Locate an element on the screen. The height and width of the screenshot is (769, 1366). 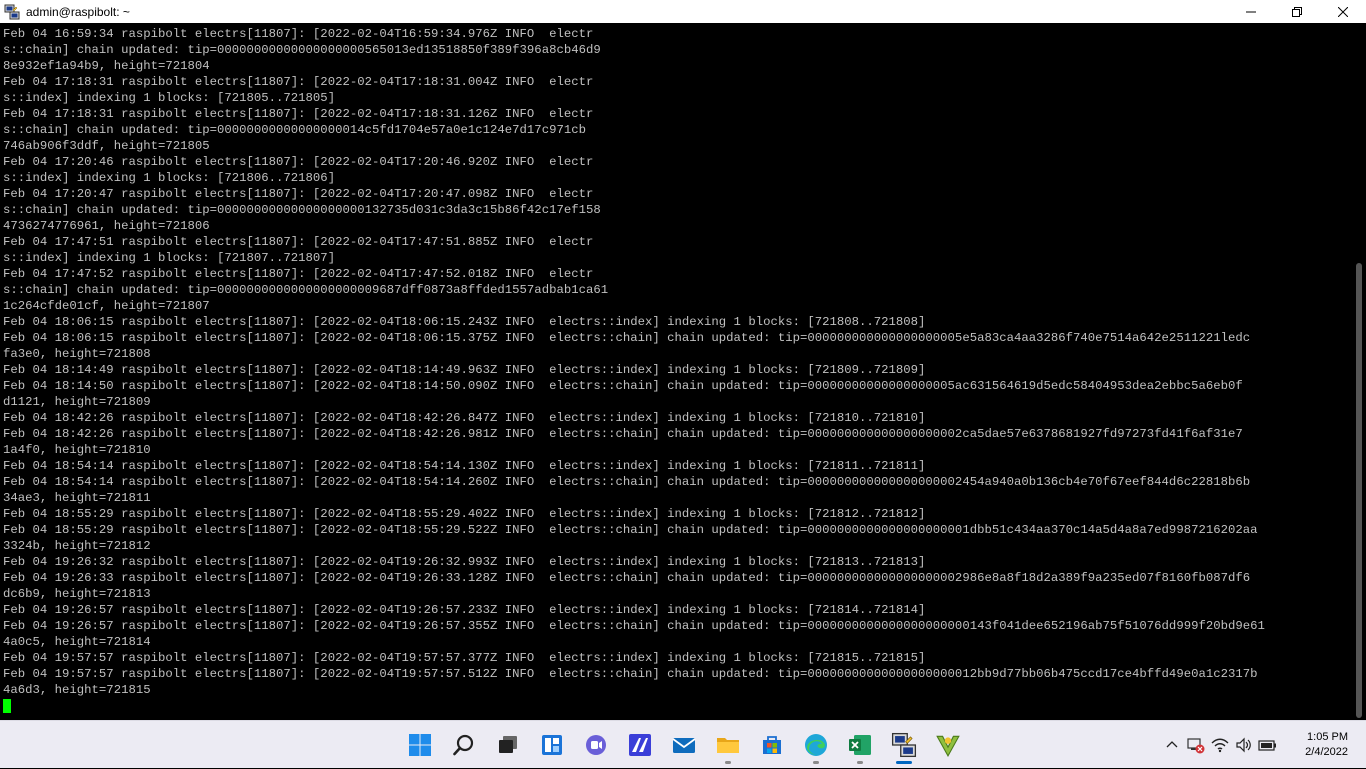
mail-icon is located at coordinates (684, 745).